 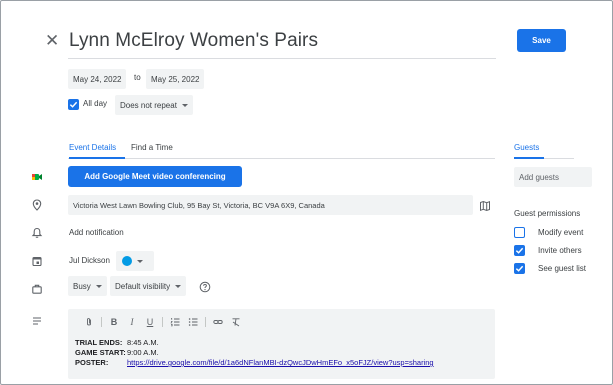 I want to click on visibility-label: Default visibility, so click(x=143, y=286).